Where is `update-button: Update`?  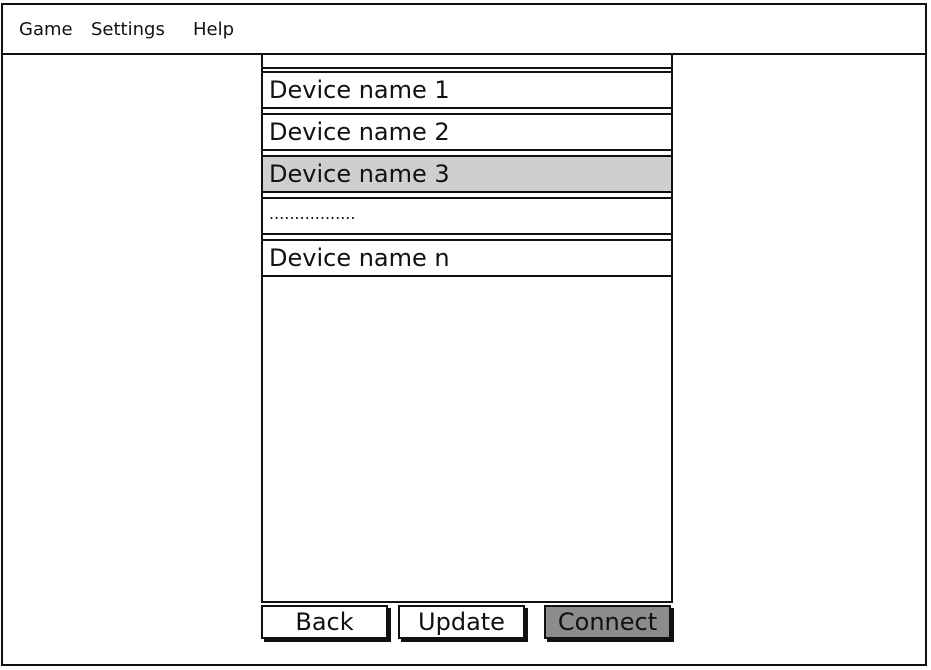
update-button: Update is located at coordinates (461, 622).